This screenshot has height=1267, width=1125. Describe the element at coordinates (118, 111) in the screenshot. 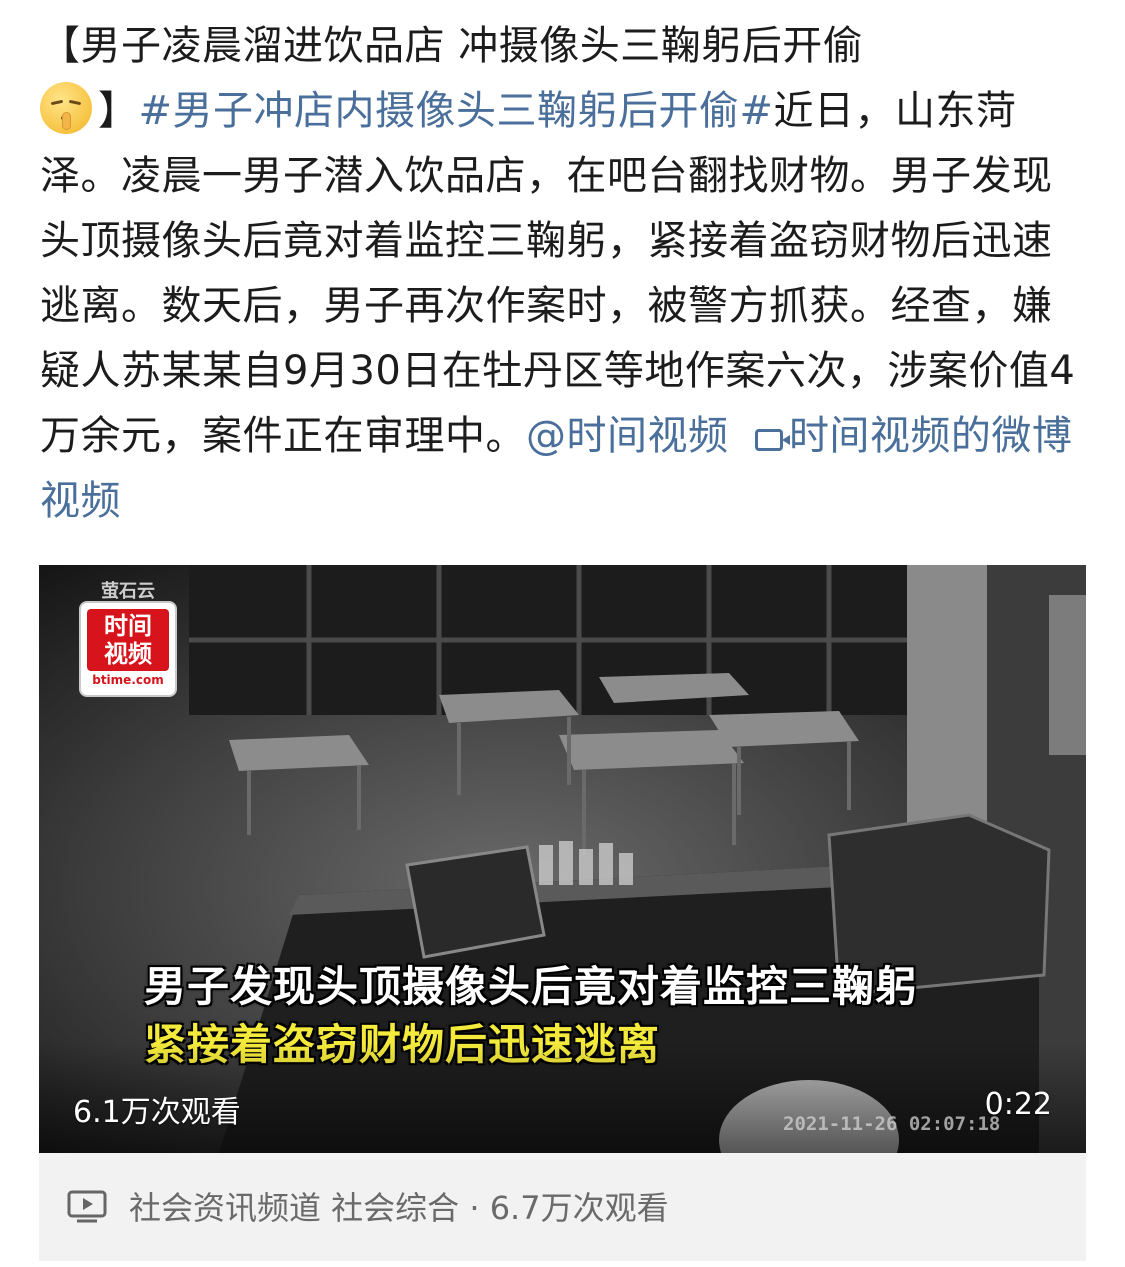

I see `bracket-close: 】` at that location.